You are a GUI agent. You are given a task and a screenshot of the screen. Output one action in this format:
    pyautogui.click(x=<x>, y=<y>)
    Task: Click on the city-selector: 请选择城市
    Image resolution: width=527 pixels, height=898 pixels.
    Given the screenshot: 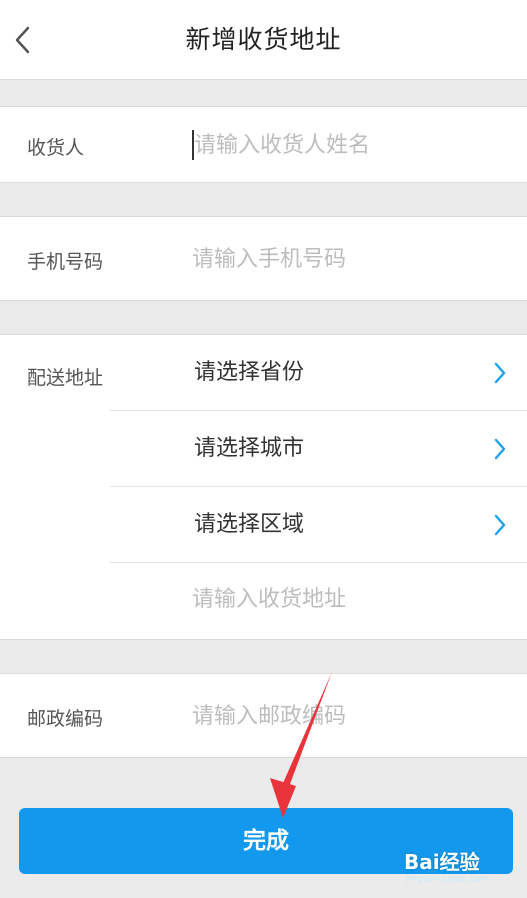 What is the action you would take?
    pyautogui.click(x=318, y=449)
    